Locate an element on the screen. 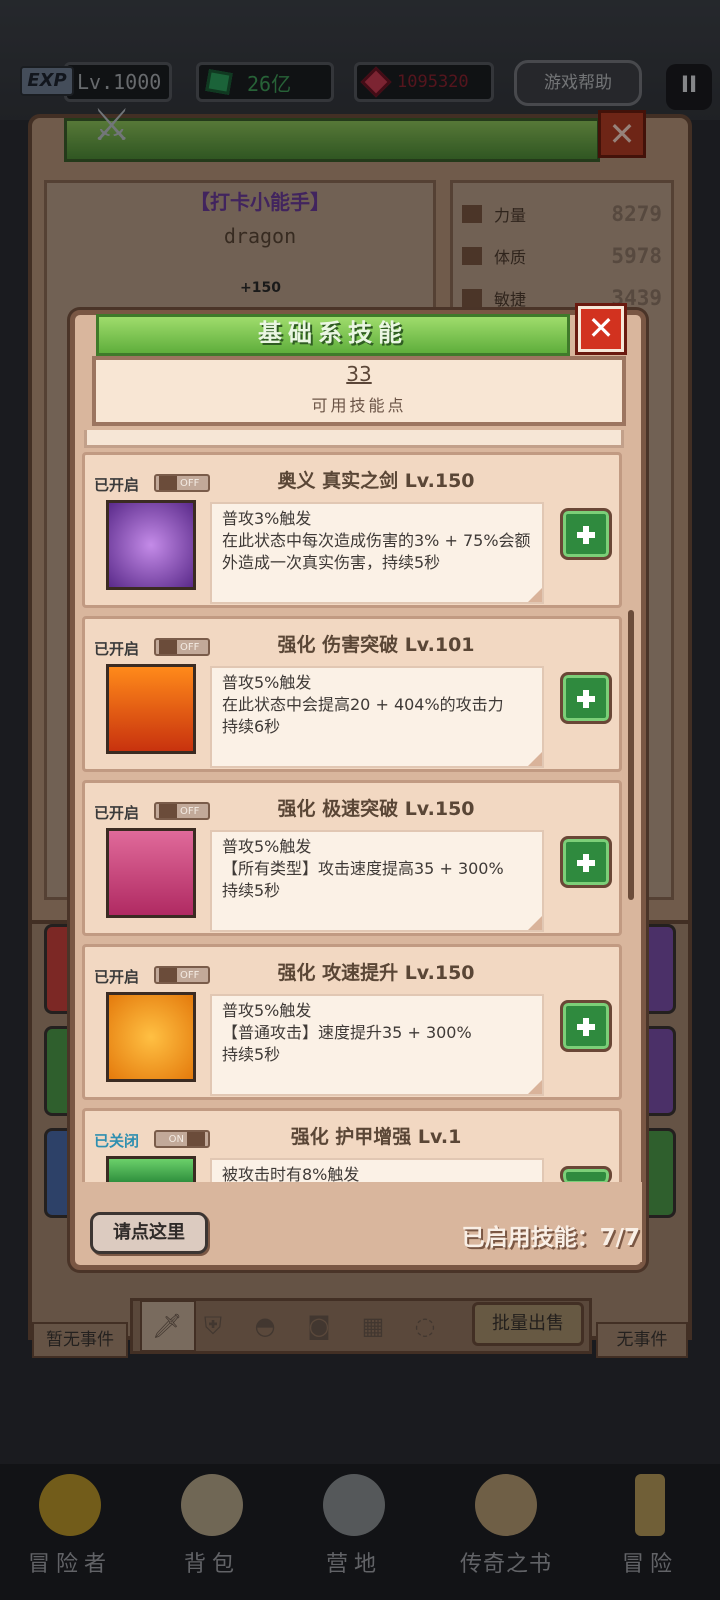 This screenshot has height=1600, width=720. skill-name: 强化 护甲增强 Lv.1 is located at coordinates (376, 1137).